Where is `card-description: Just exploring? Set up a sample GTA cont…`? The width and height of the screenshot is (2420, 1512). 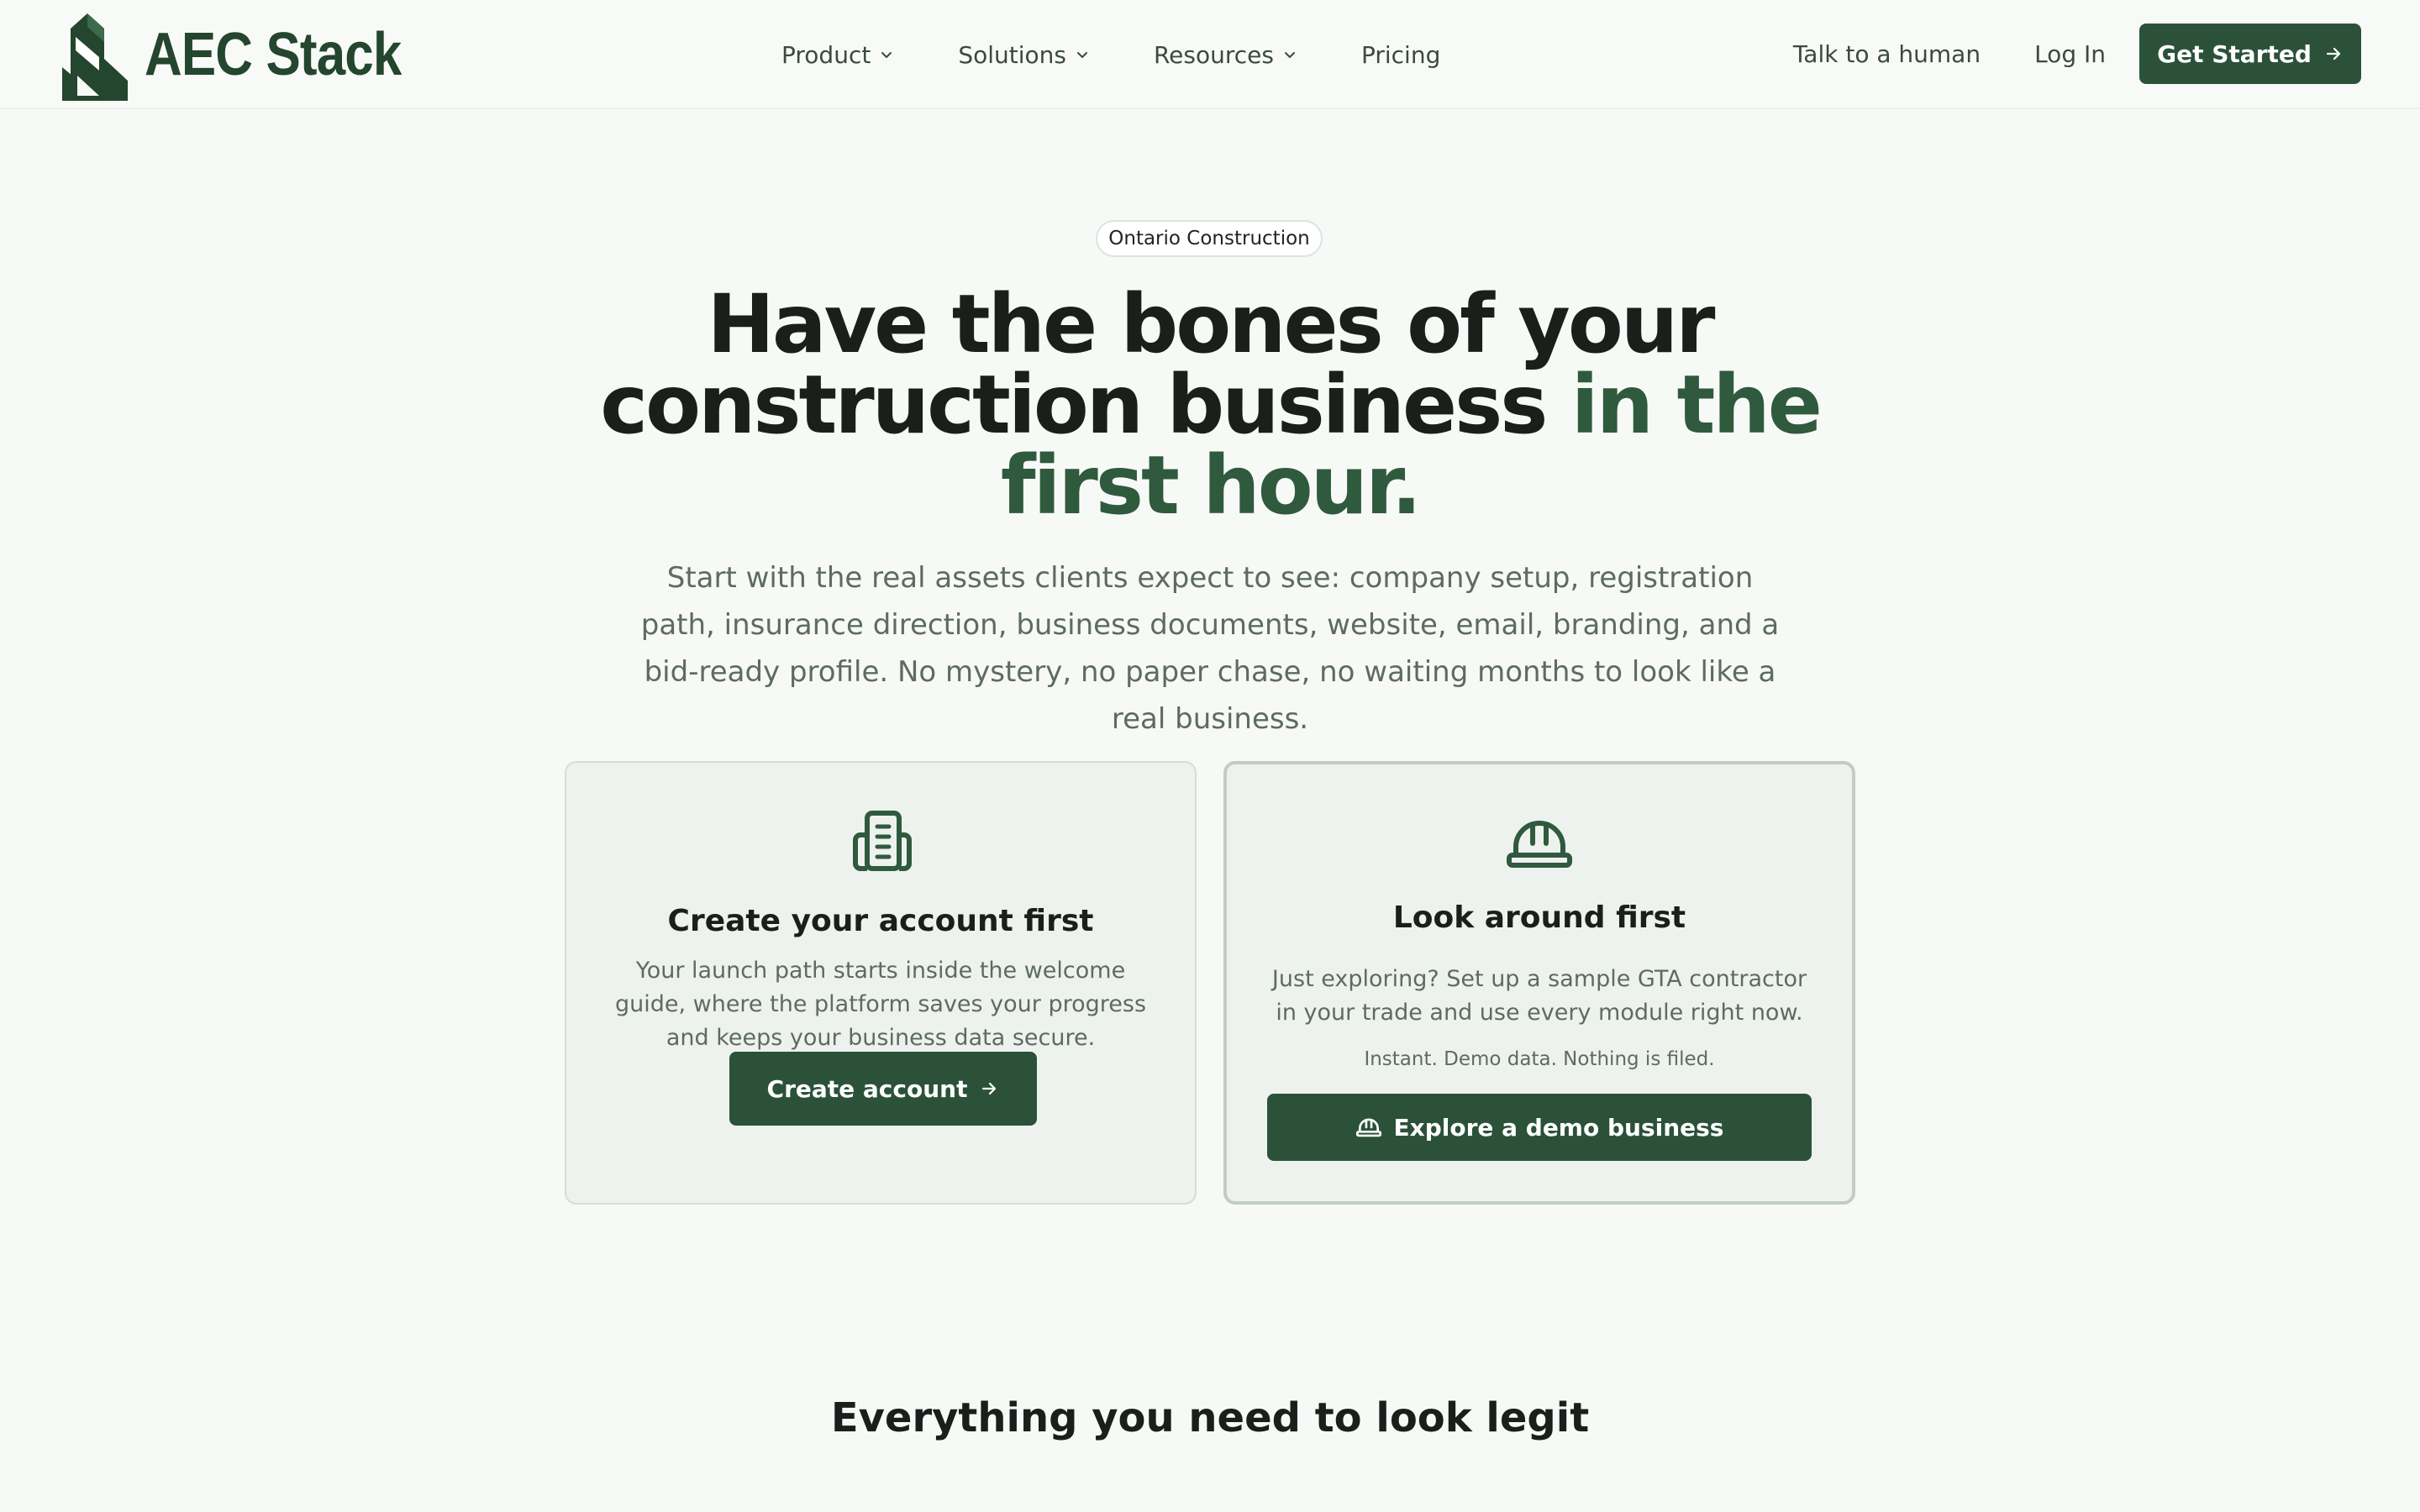
card-description: Just exploring? Set up a sample GTA cont… is located at coordinates (1539, 996).